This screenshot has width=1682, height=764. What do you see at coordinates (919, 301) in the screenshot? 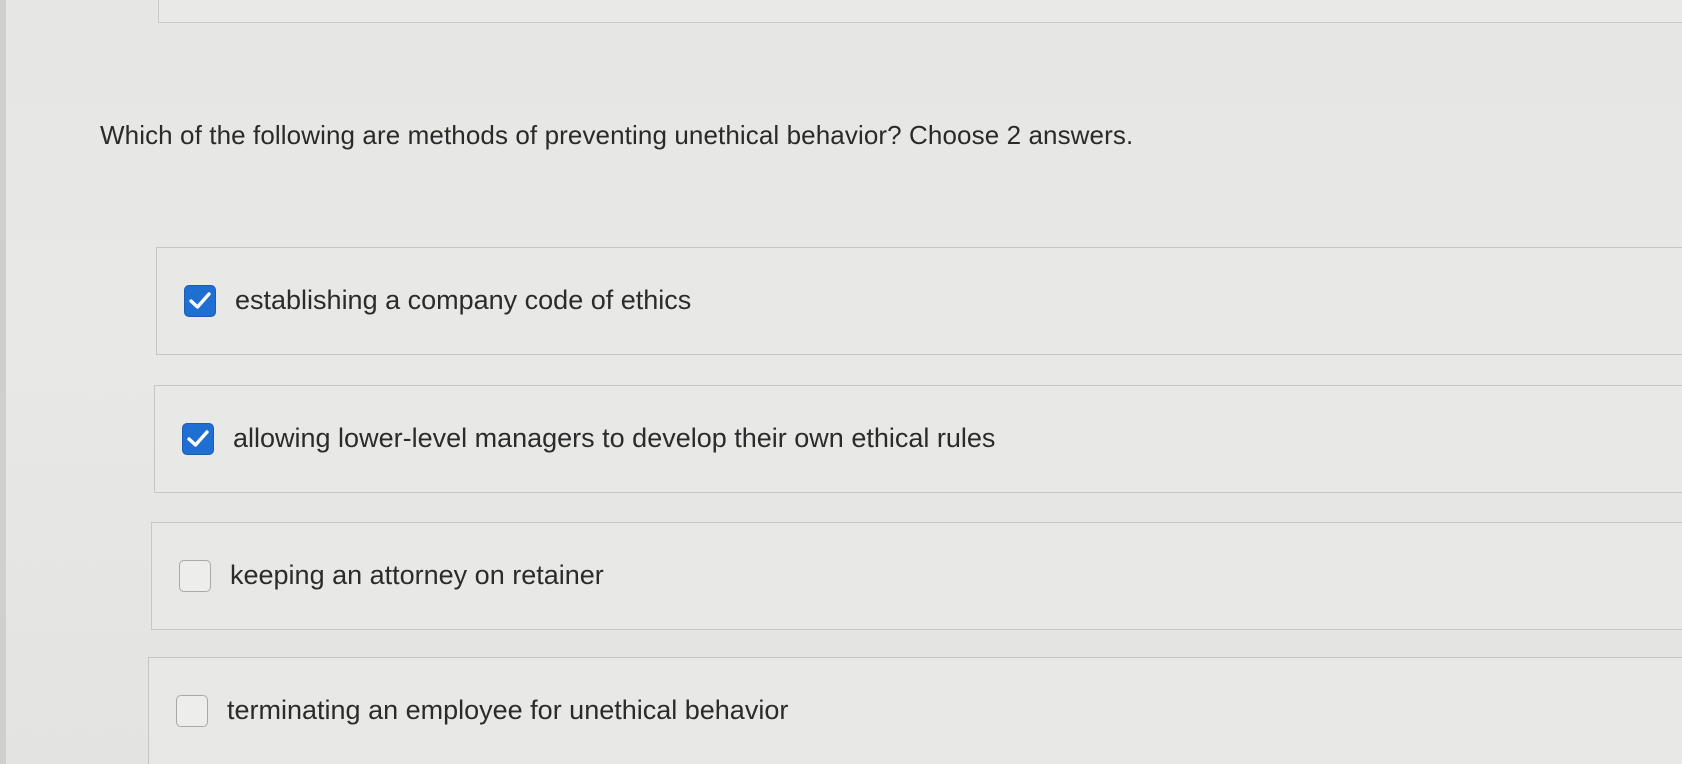
I see `answer-option: establishing a company code of ethics` at bounding box center [919, 301].